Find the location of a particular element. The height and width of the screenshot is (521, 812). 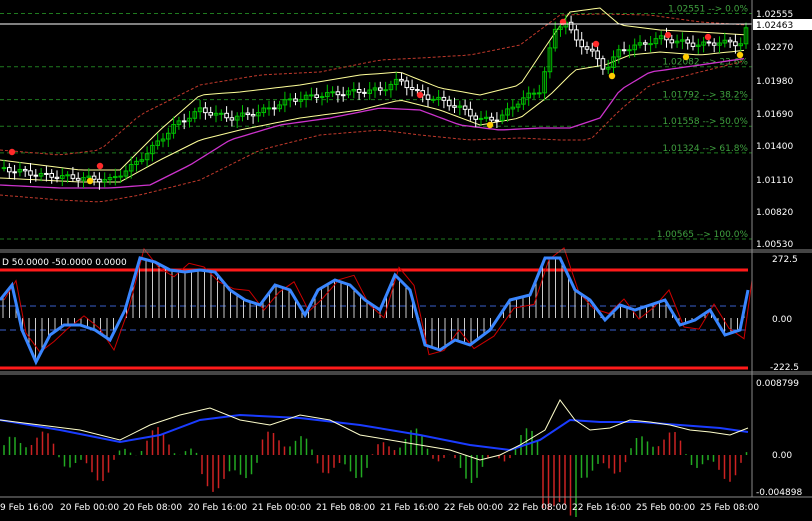

fib-level-label: 1.01558 --> 50.0% is located at coordinates (705, 122).